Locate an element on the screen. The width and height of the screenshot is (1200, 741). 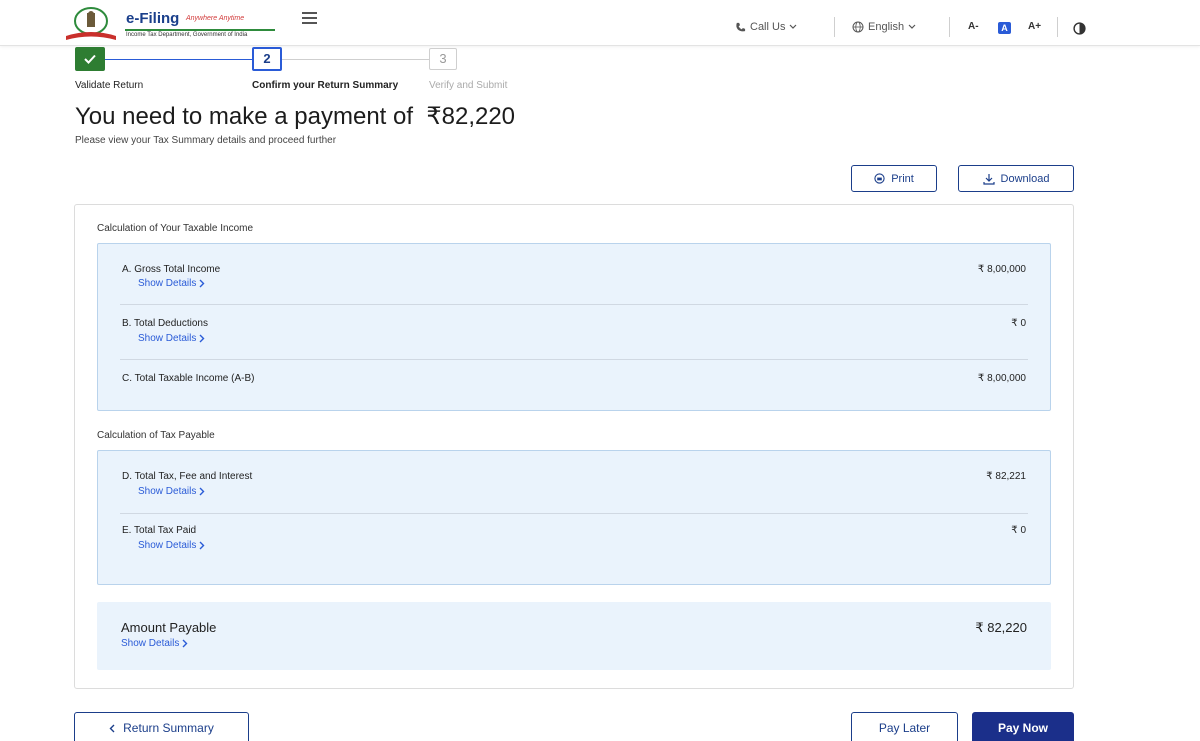
font-default-button: A is located at coordinates (1004, 28).